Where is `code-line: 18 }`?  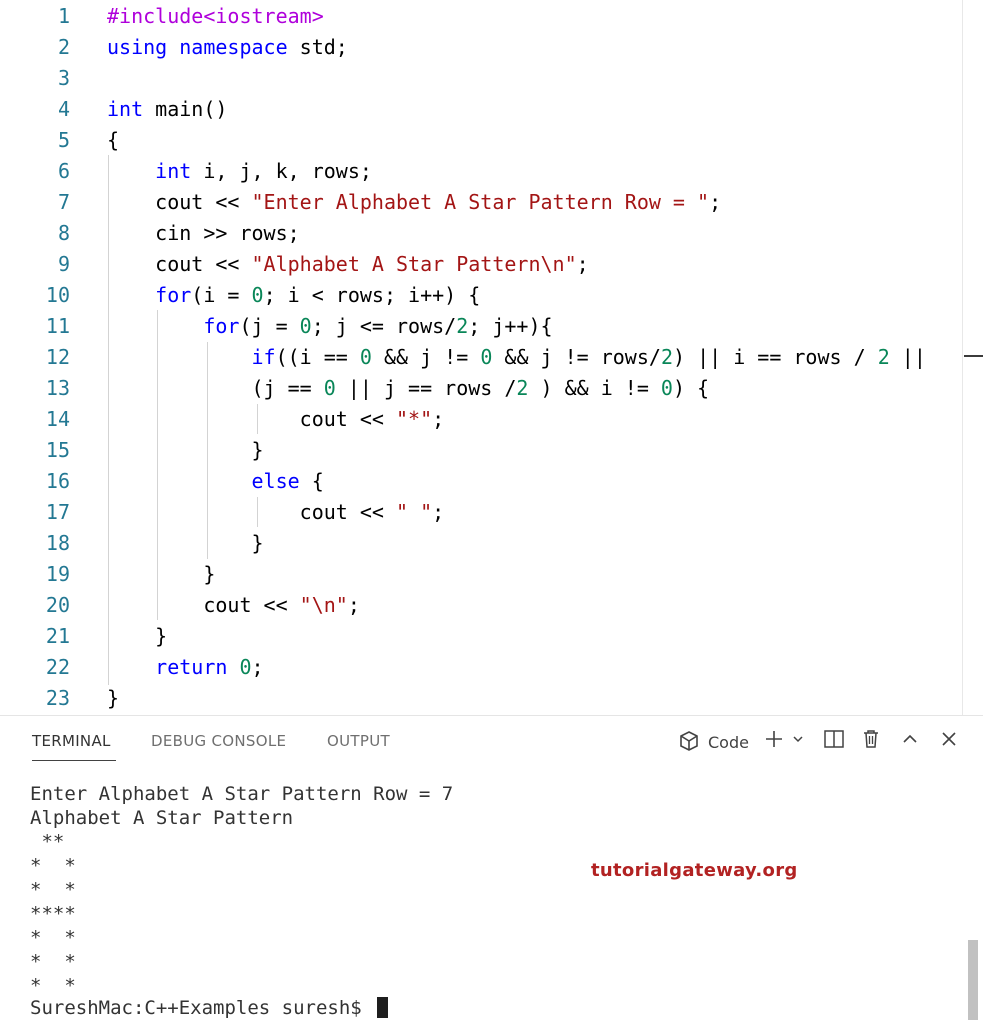 code-line: 18 } is located at coordinates (491, 543).